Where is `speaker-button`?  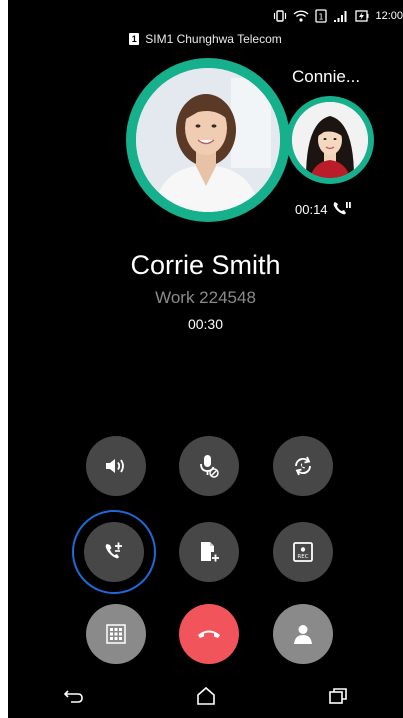 speaker-button is located at coordinates (116, 466).